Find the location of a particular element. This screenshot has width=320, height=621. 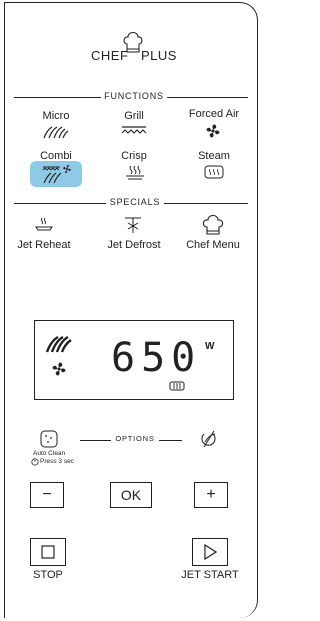

auto-clean-label: Auto Clean is located at coordinates (49, 453).